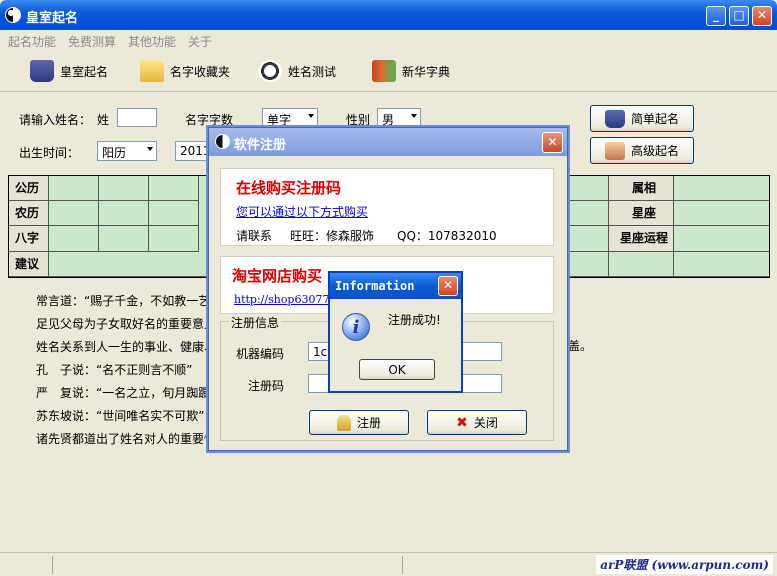 The height and width of the screenshot is (576, 777). I want to click on registration-info-label: 注册信息, so click(255, 322).